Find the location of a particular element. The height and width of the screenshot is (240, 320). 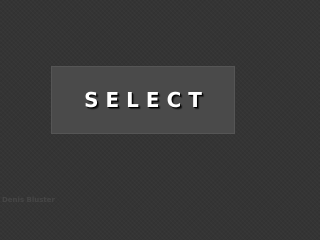

watermark-signature: Denis Bluster is located at coordinates (28, 200).